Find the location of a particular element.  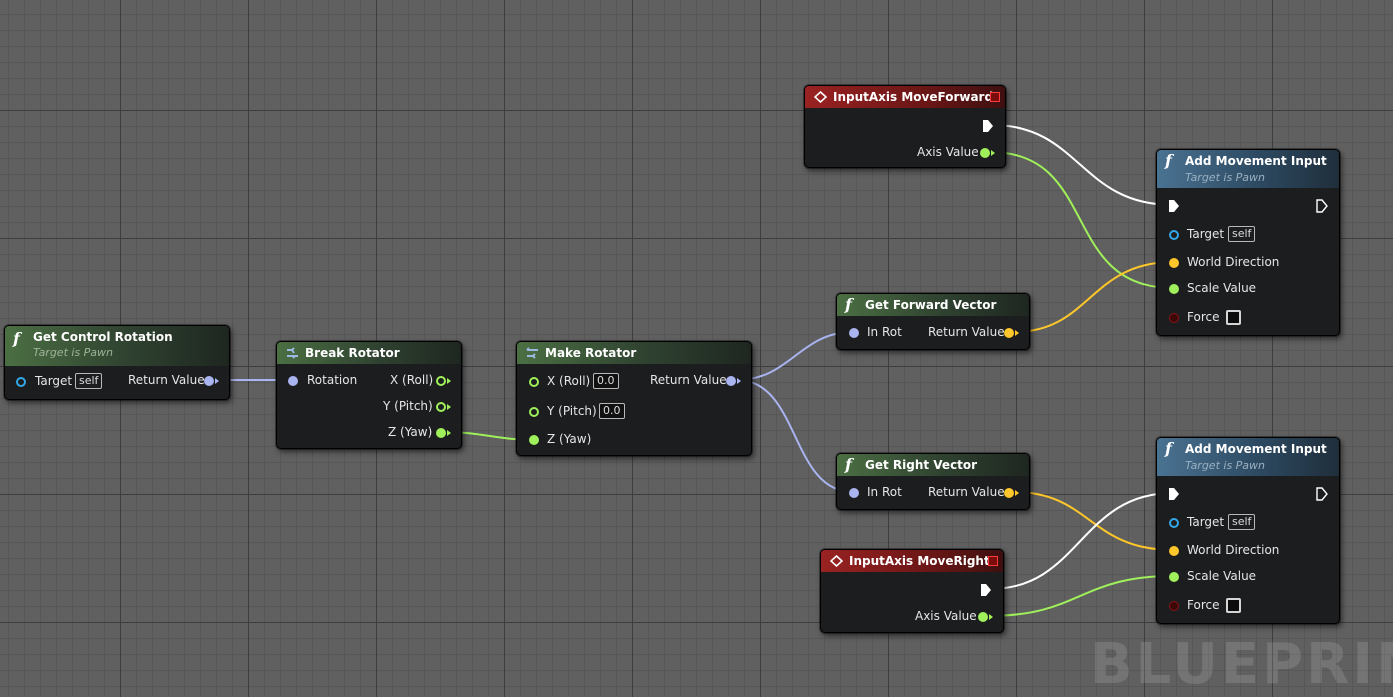

node-title: Get Forward Vector is located at coordinates (931, 305).